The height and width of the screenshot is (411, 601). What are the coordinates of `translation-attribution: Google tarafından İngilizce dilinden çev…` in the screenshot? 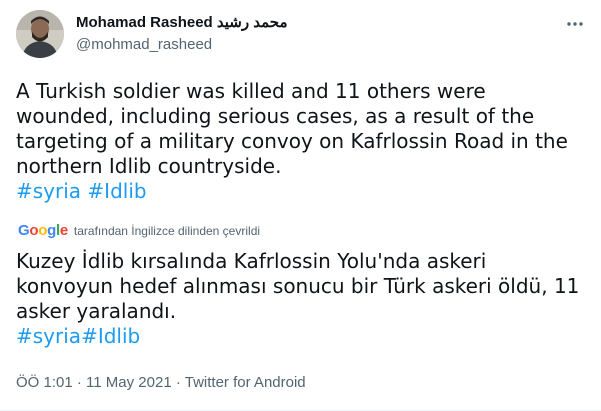 It's located at (139, 230).